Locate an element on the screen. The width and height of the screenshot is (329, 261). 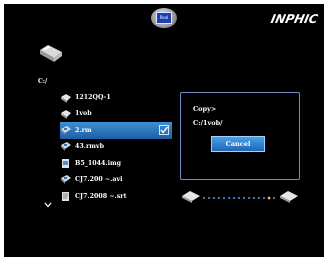
scroll-down-icon is located at coordinates (48, 205).